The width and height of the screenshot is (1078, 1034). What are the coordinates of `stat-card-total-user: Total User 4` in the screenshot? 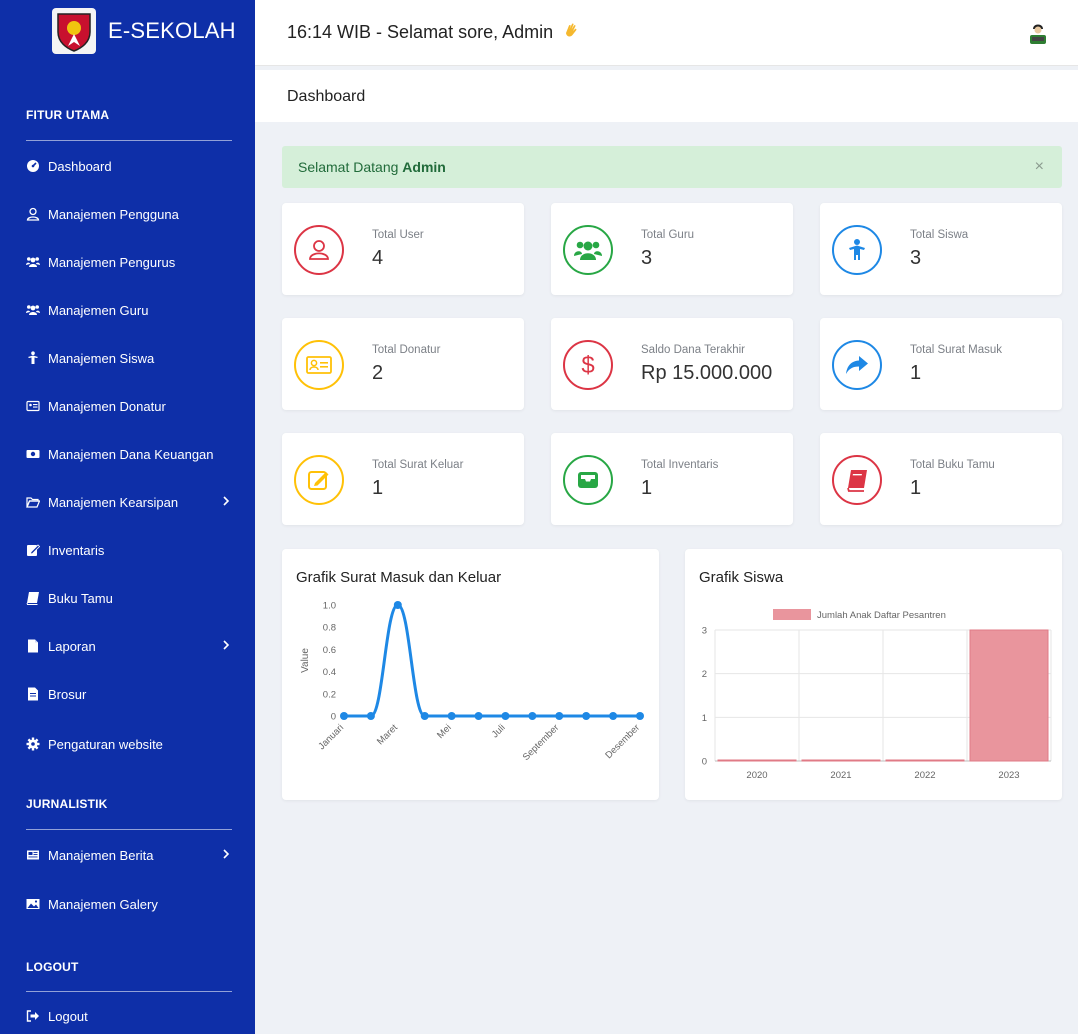 It's located at (403, 249).